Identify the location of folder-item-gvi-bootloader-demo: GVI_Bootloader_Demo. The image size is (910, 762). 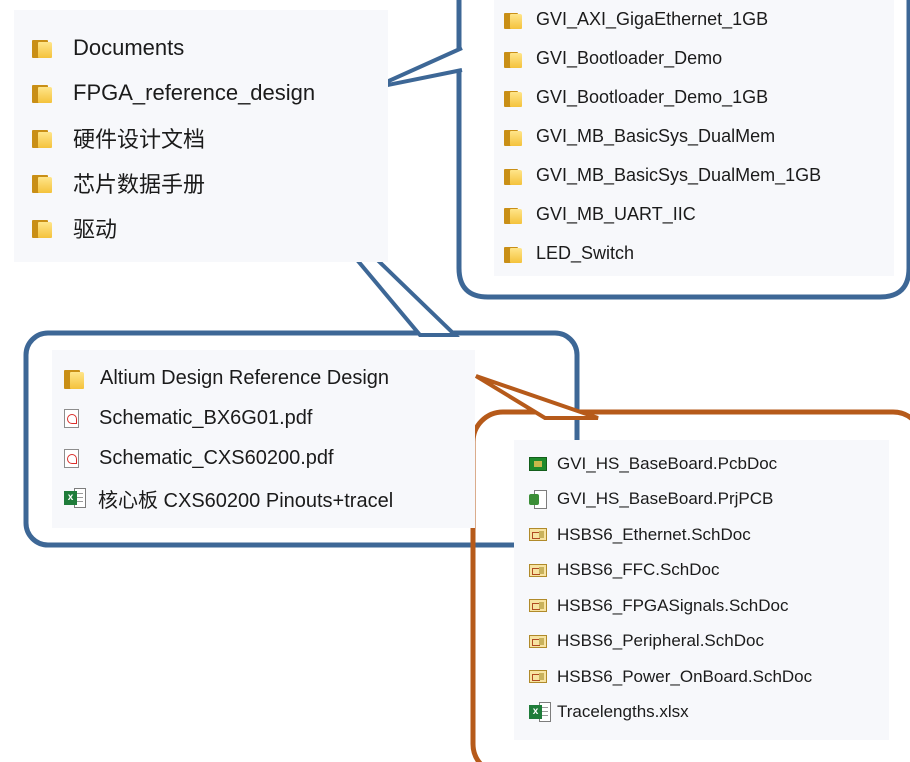
(662, 58).